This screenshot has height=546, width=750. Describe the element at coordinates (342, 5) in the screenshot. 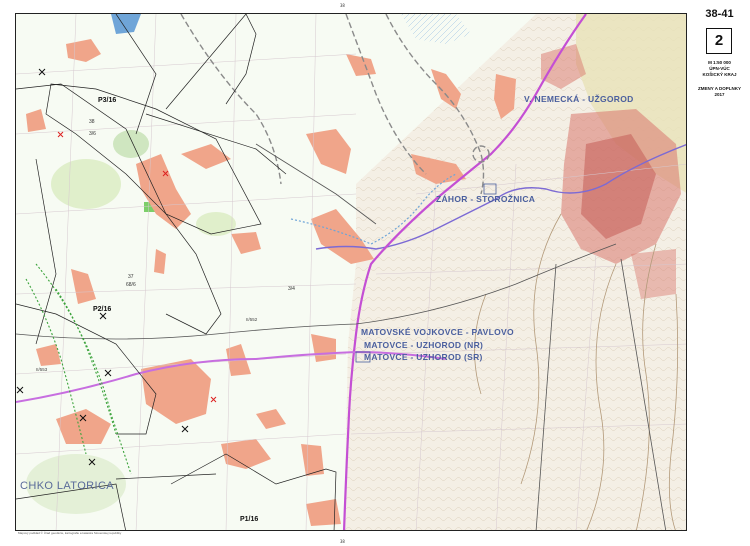

I see `edge-coordinate-top: 38` at that location.